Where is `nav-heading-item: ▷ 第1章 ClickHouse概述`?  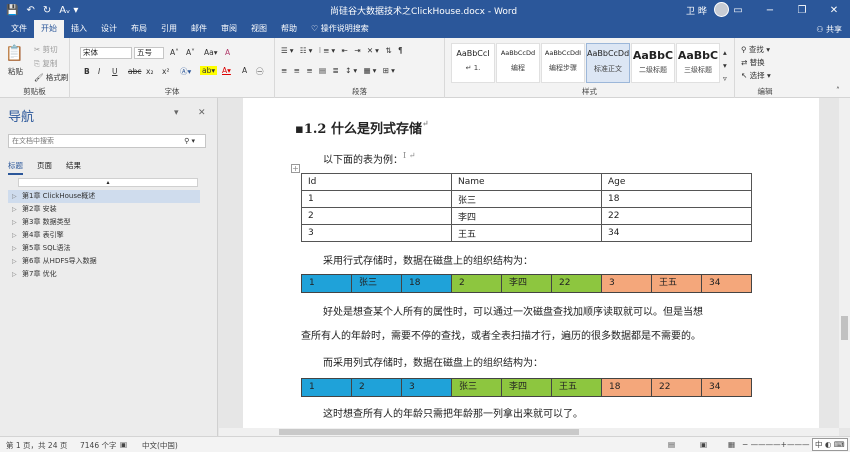
nav-heading-item: ▷ 第1章 ClickHouse概述 is located at coordinates (104, 196).